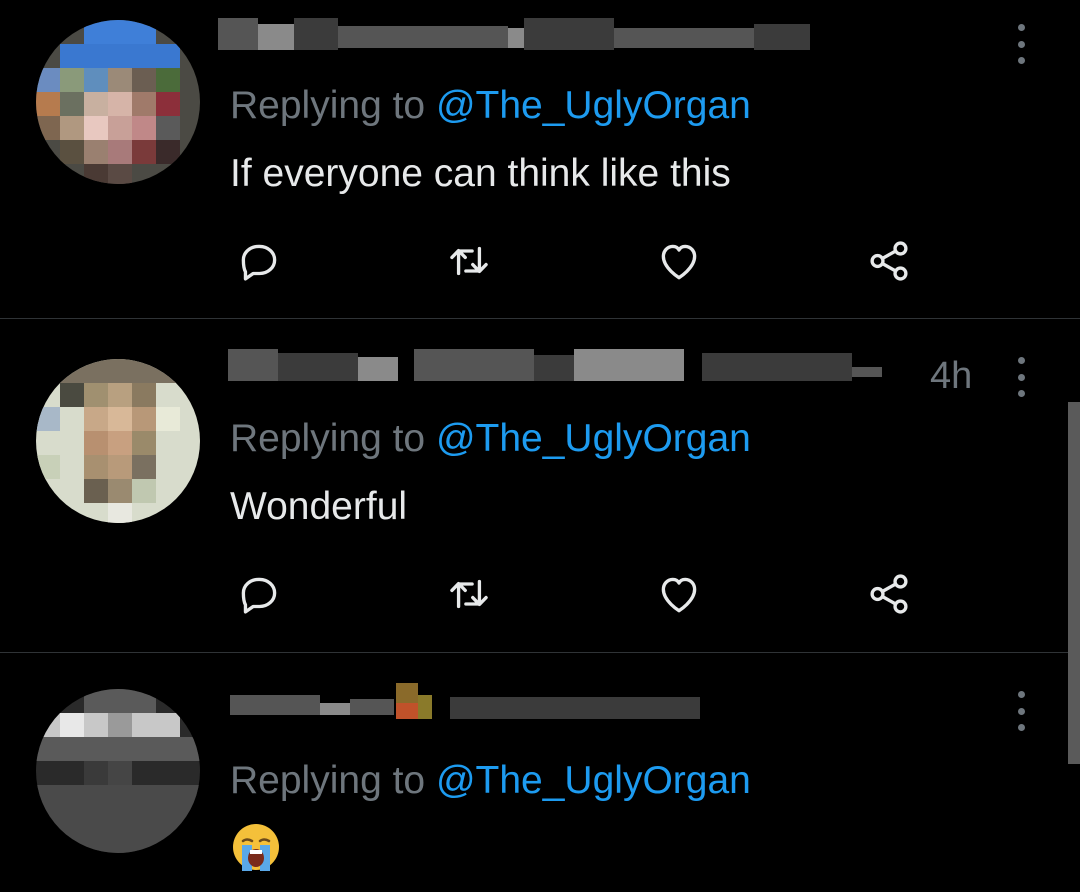 The image size is (1080, 892). I want to click on tweet-text: Wonderful, so click(319, 506).